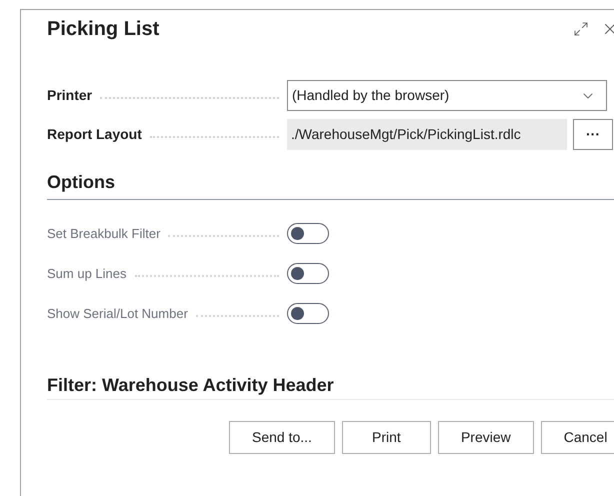 This screenshot has height=496, width=614. What do you see at coordinates (81, 182) in the screenshot?
I see `section-heading: Options` at bounding box center [81, 182].